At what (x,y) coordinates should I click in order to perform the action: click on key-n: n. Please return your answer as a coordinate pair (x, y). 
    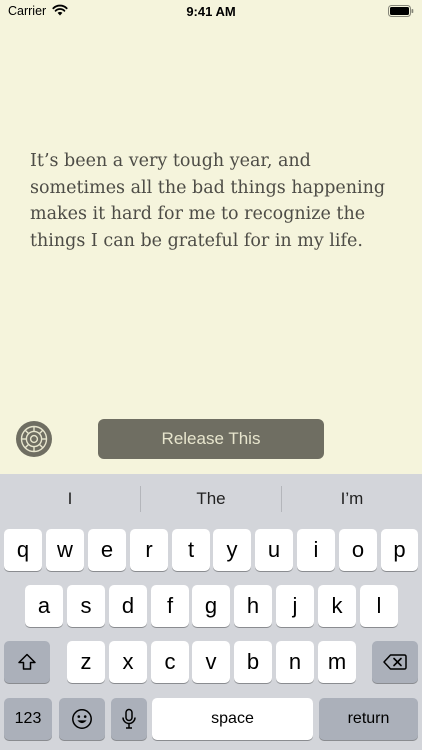
    Looking at the image, I should click on (295, 662).